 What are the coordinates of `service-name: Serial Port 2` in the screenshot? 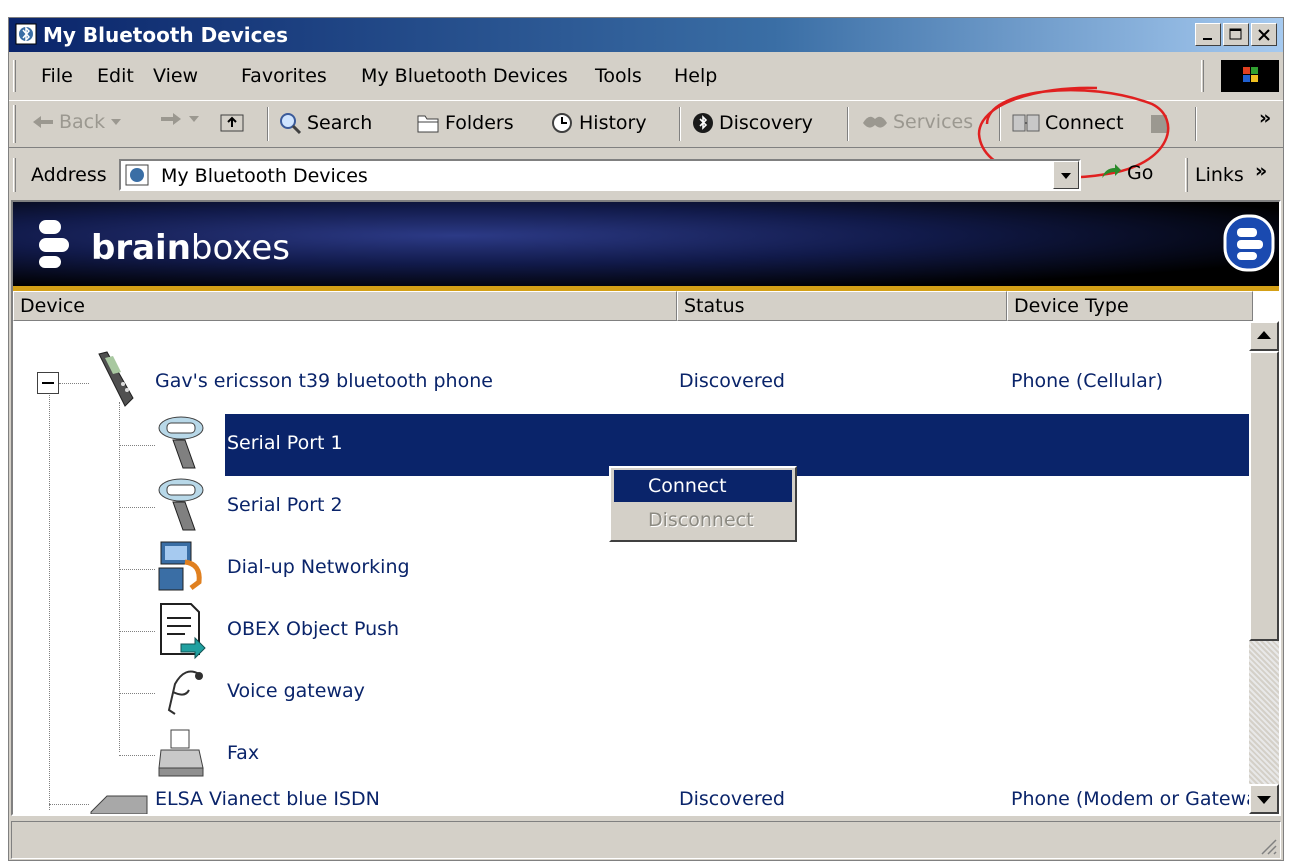 It's located at (285, 505).